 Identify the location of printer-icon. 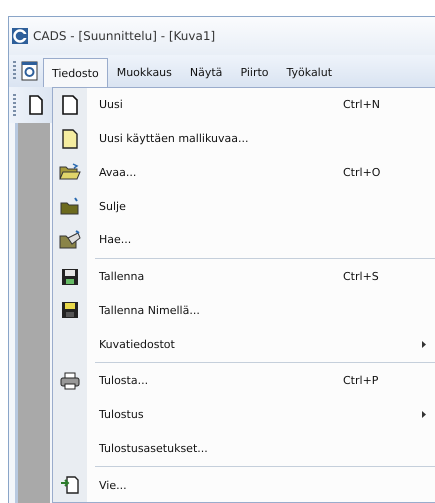
(70, 381).